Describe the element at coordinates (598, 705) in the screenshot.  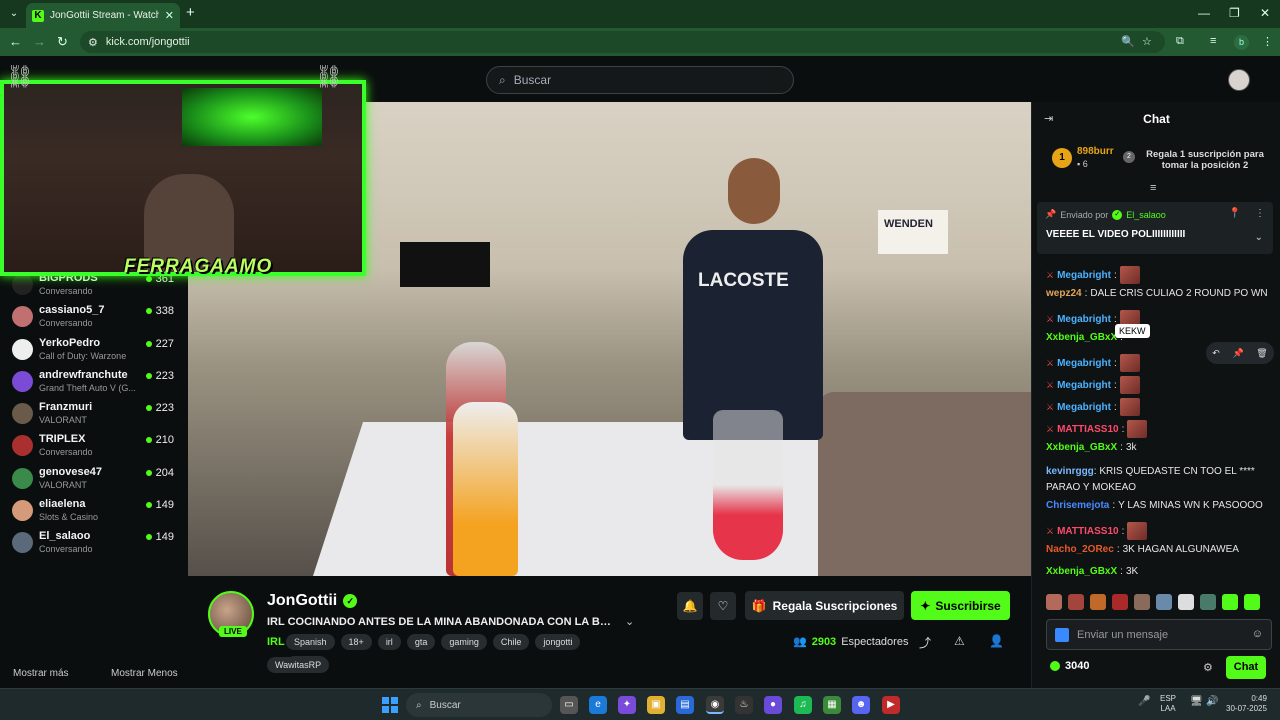
I see `edge-icon: e` at that location.